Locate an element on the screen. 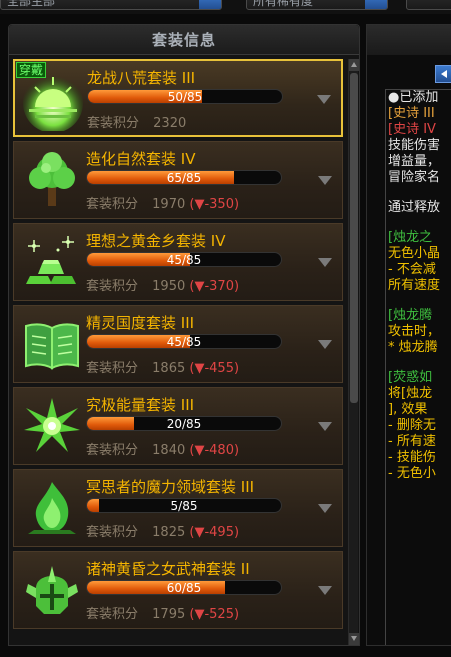  score-delta: (▼-525) is located at coordinates (214, 614).